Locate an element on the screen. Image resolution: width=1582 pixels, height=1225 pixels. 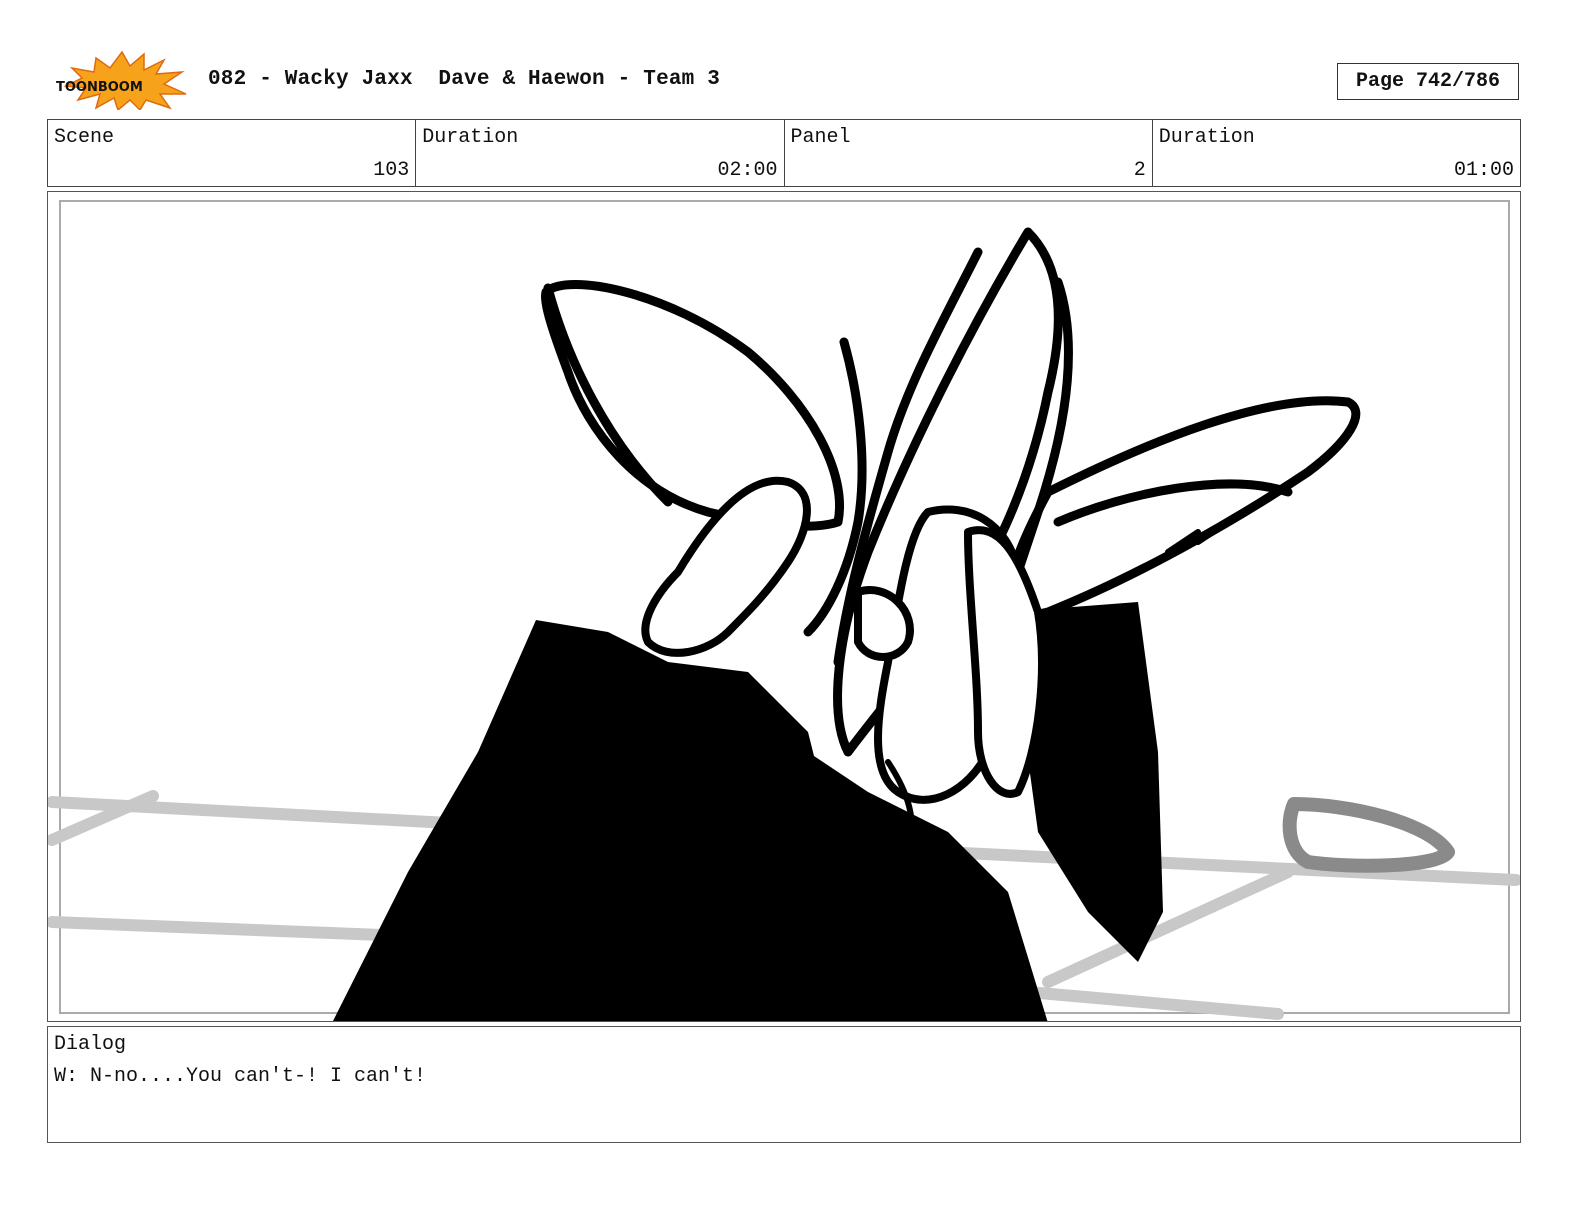
scene-duration-label: Duration is located at coordinates (470, 137).